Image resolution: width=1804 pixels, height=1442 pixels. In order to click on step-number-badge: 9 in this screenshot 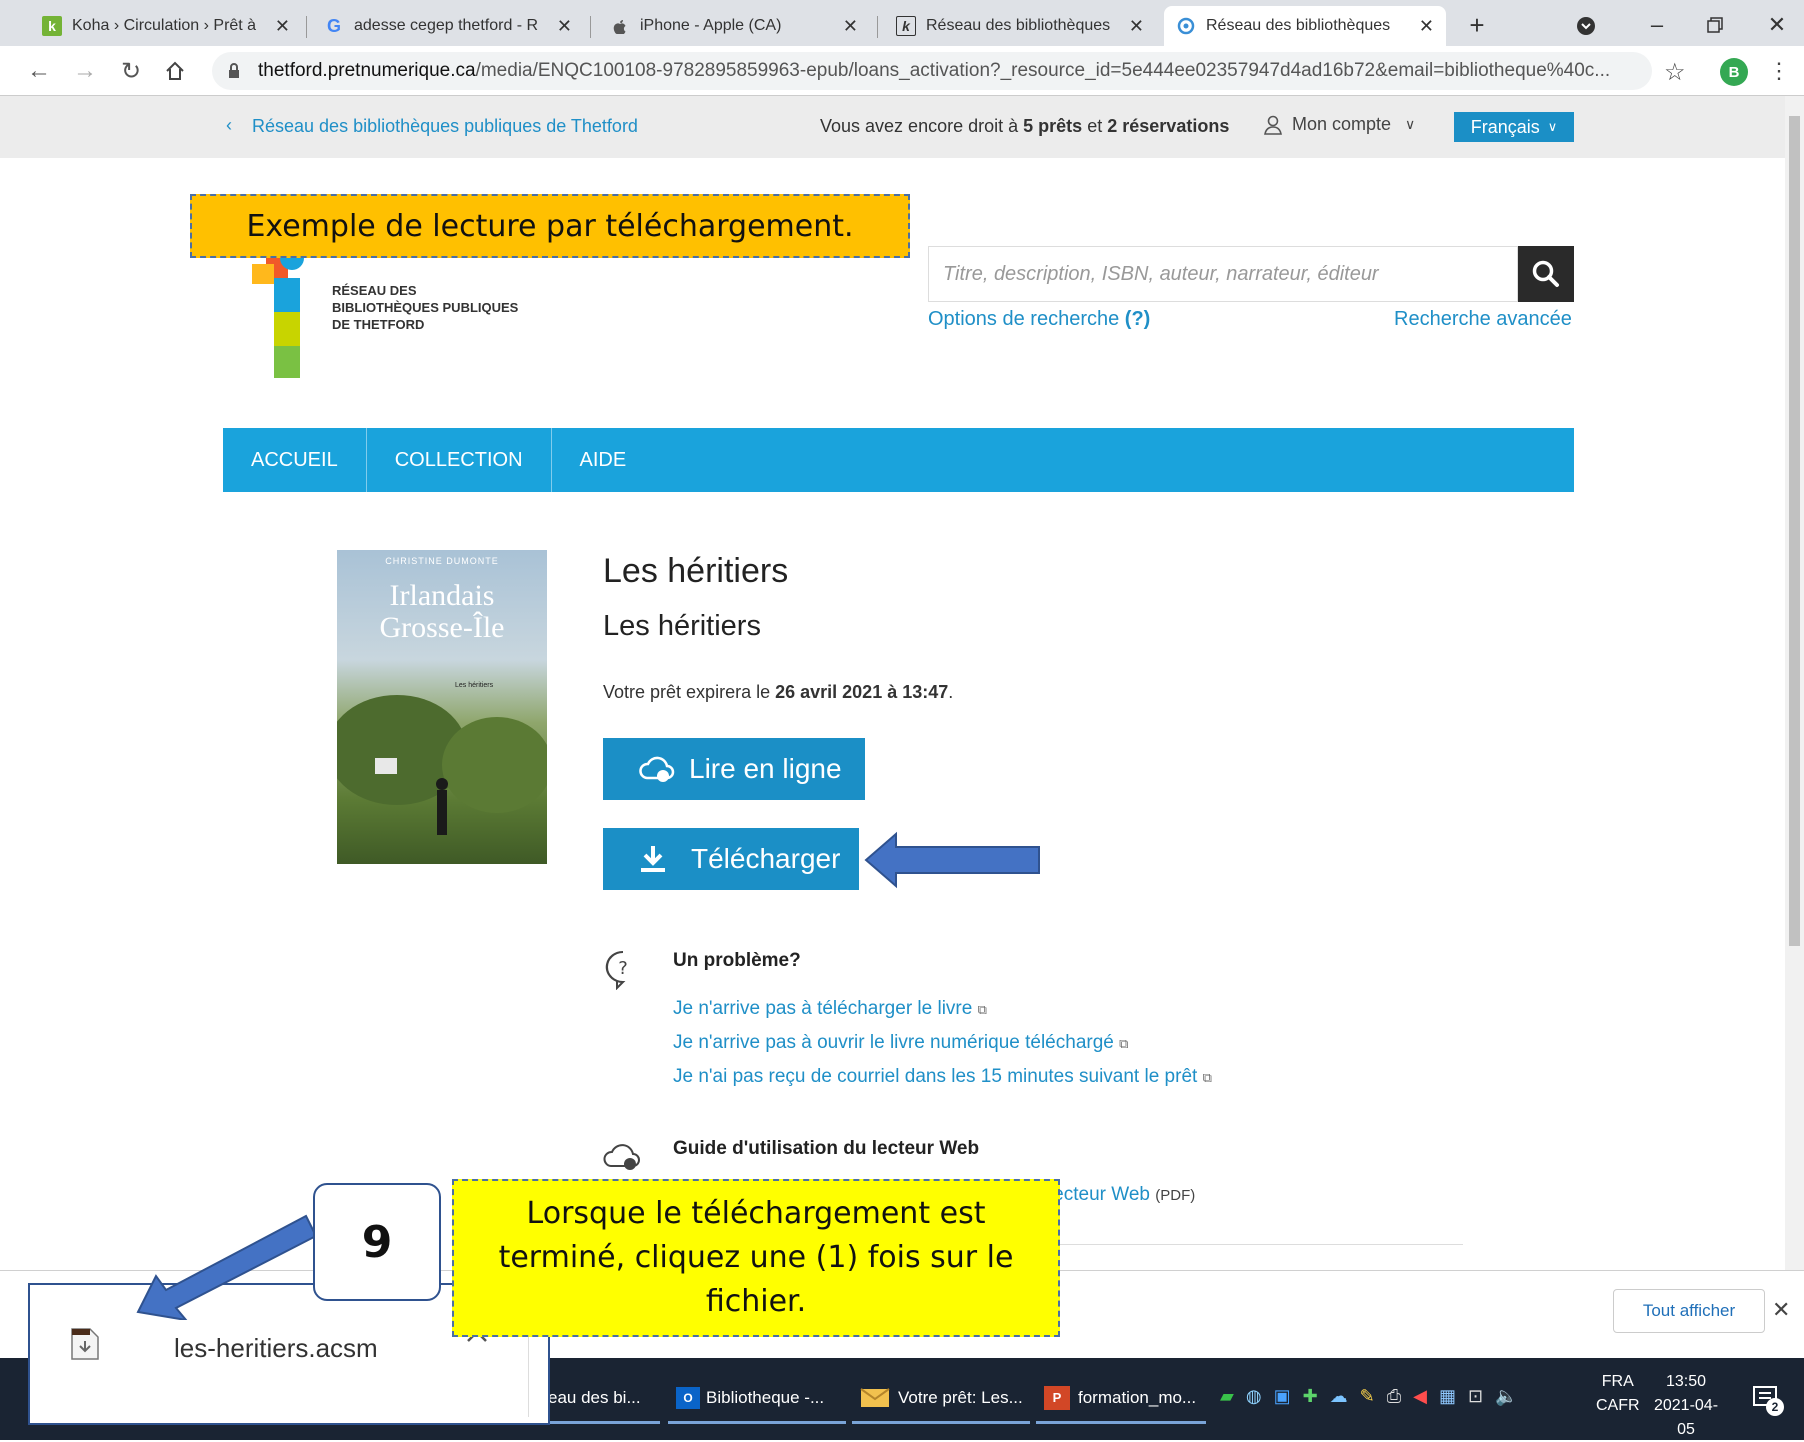, I will do `click(377, 1242)`.